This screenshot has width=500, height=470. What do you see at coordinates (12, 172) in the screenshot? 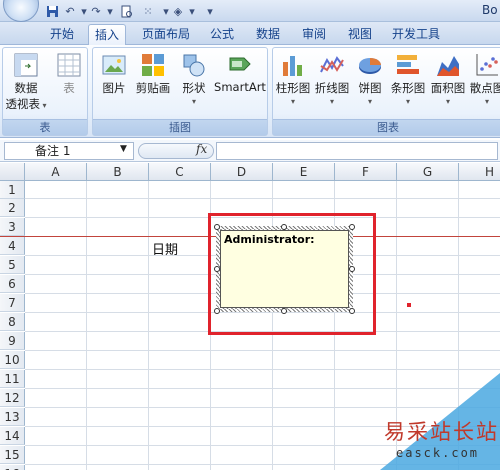
I see `select-all-corner` at bounding box center [12, 172].